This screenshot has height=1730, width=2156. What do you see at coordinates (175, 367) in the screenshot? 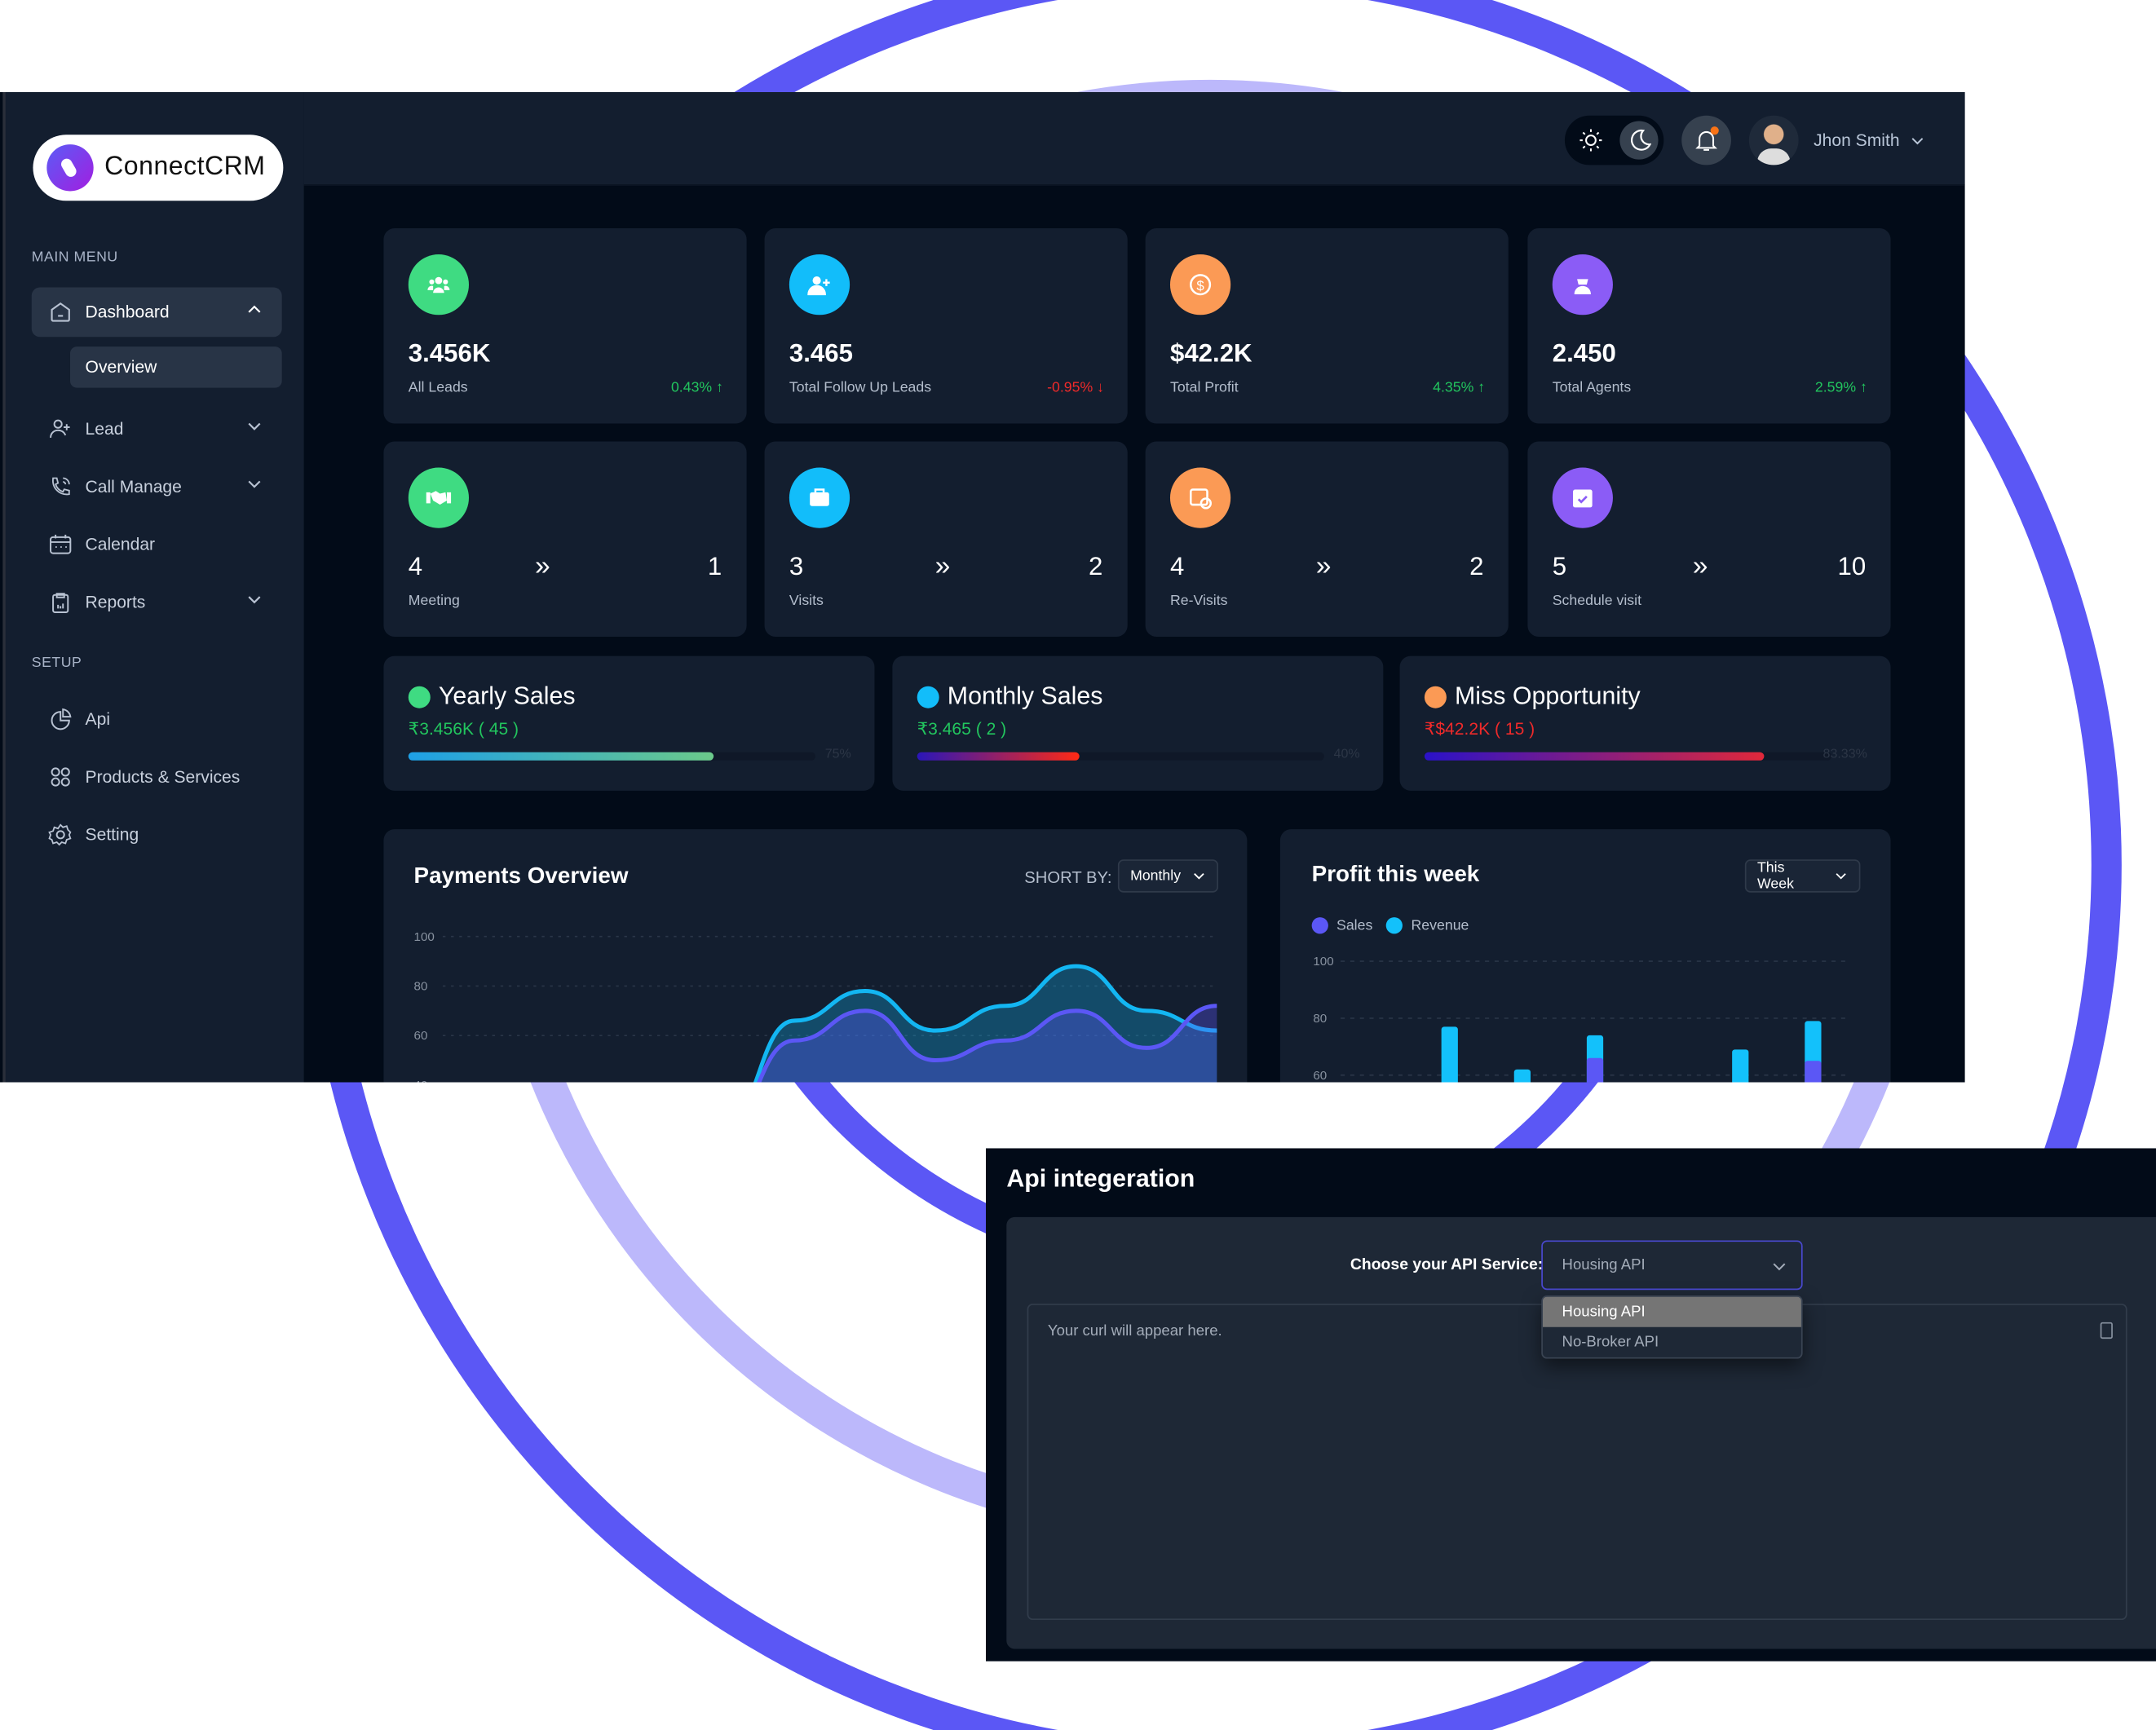
I see `sidebar-item-overview: Overview` at bounding box center [175, 367].